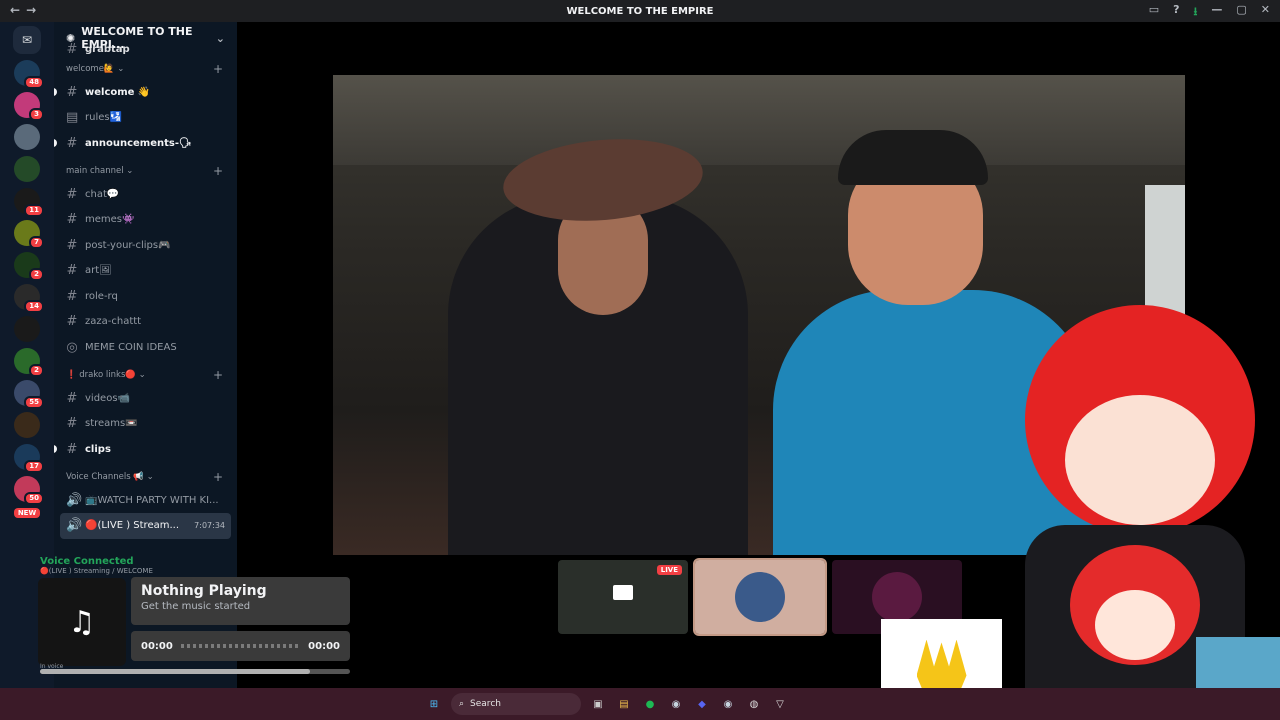  Describe the element at coordinates (27, 40) in the screenshot. I see `discord-home-icon: ✉` at that location.